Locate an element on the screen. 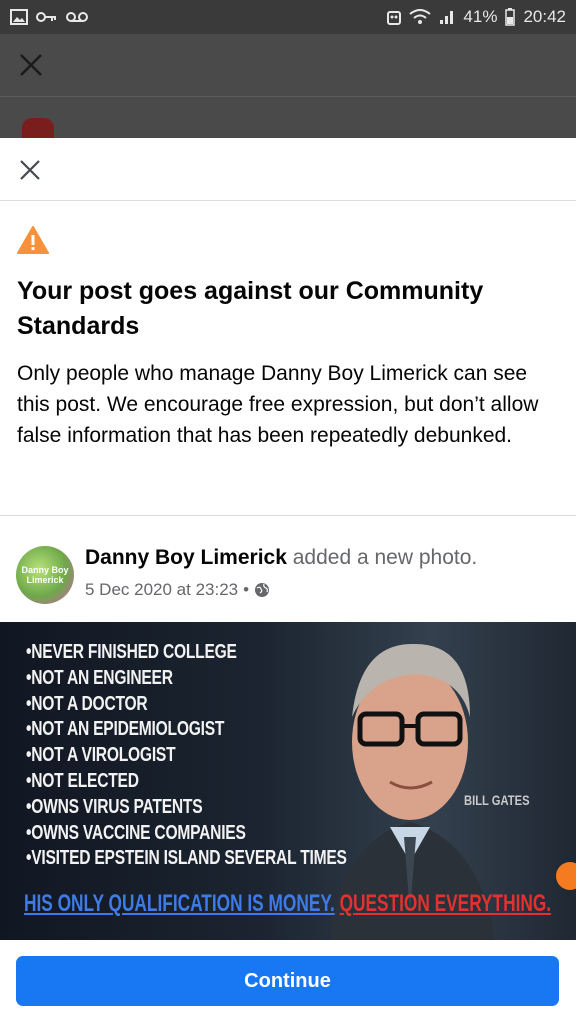 The width and height of the screenshot is (576, 1024). photo-name-tag: BILL GATES is located at coordinates (497, 800).